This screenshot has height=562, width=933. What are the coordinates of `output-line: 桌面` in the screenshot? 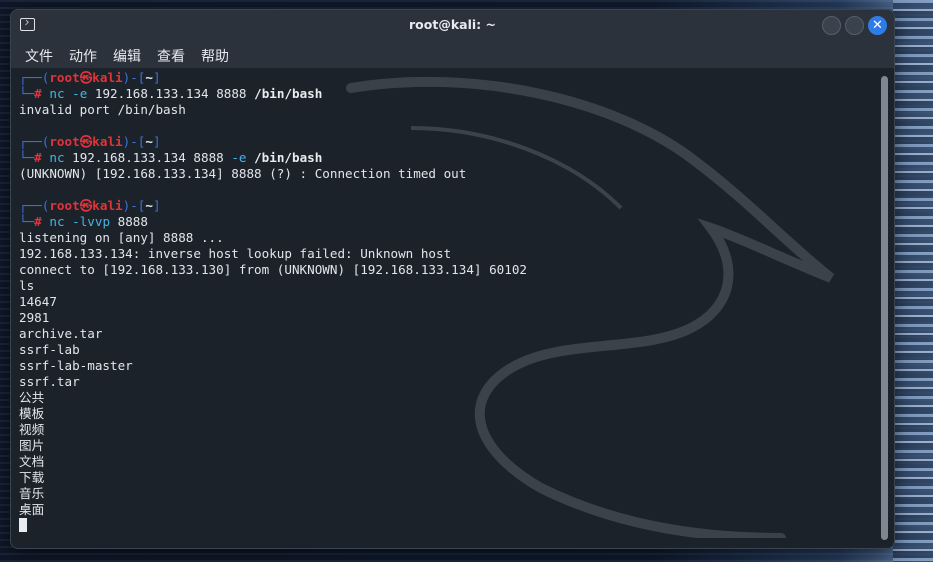 It's located at (32, 509).